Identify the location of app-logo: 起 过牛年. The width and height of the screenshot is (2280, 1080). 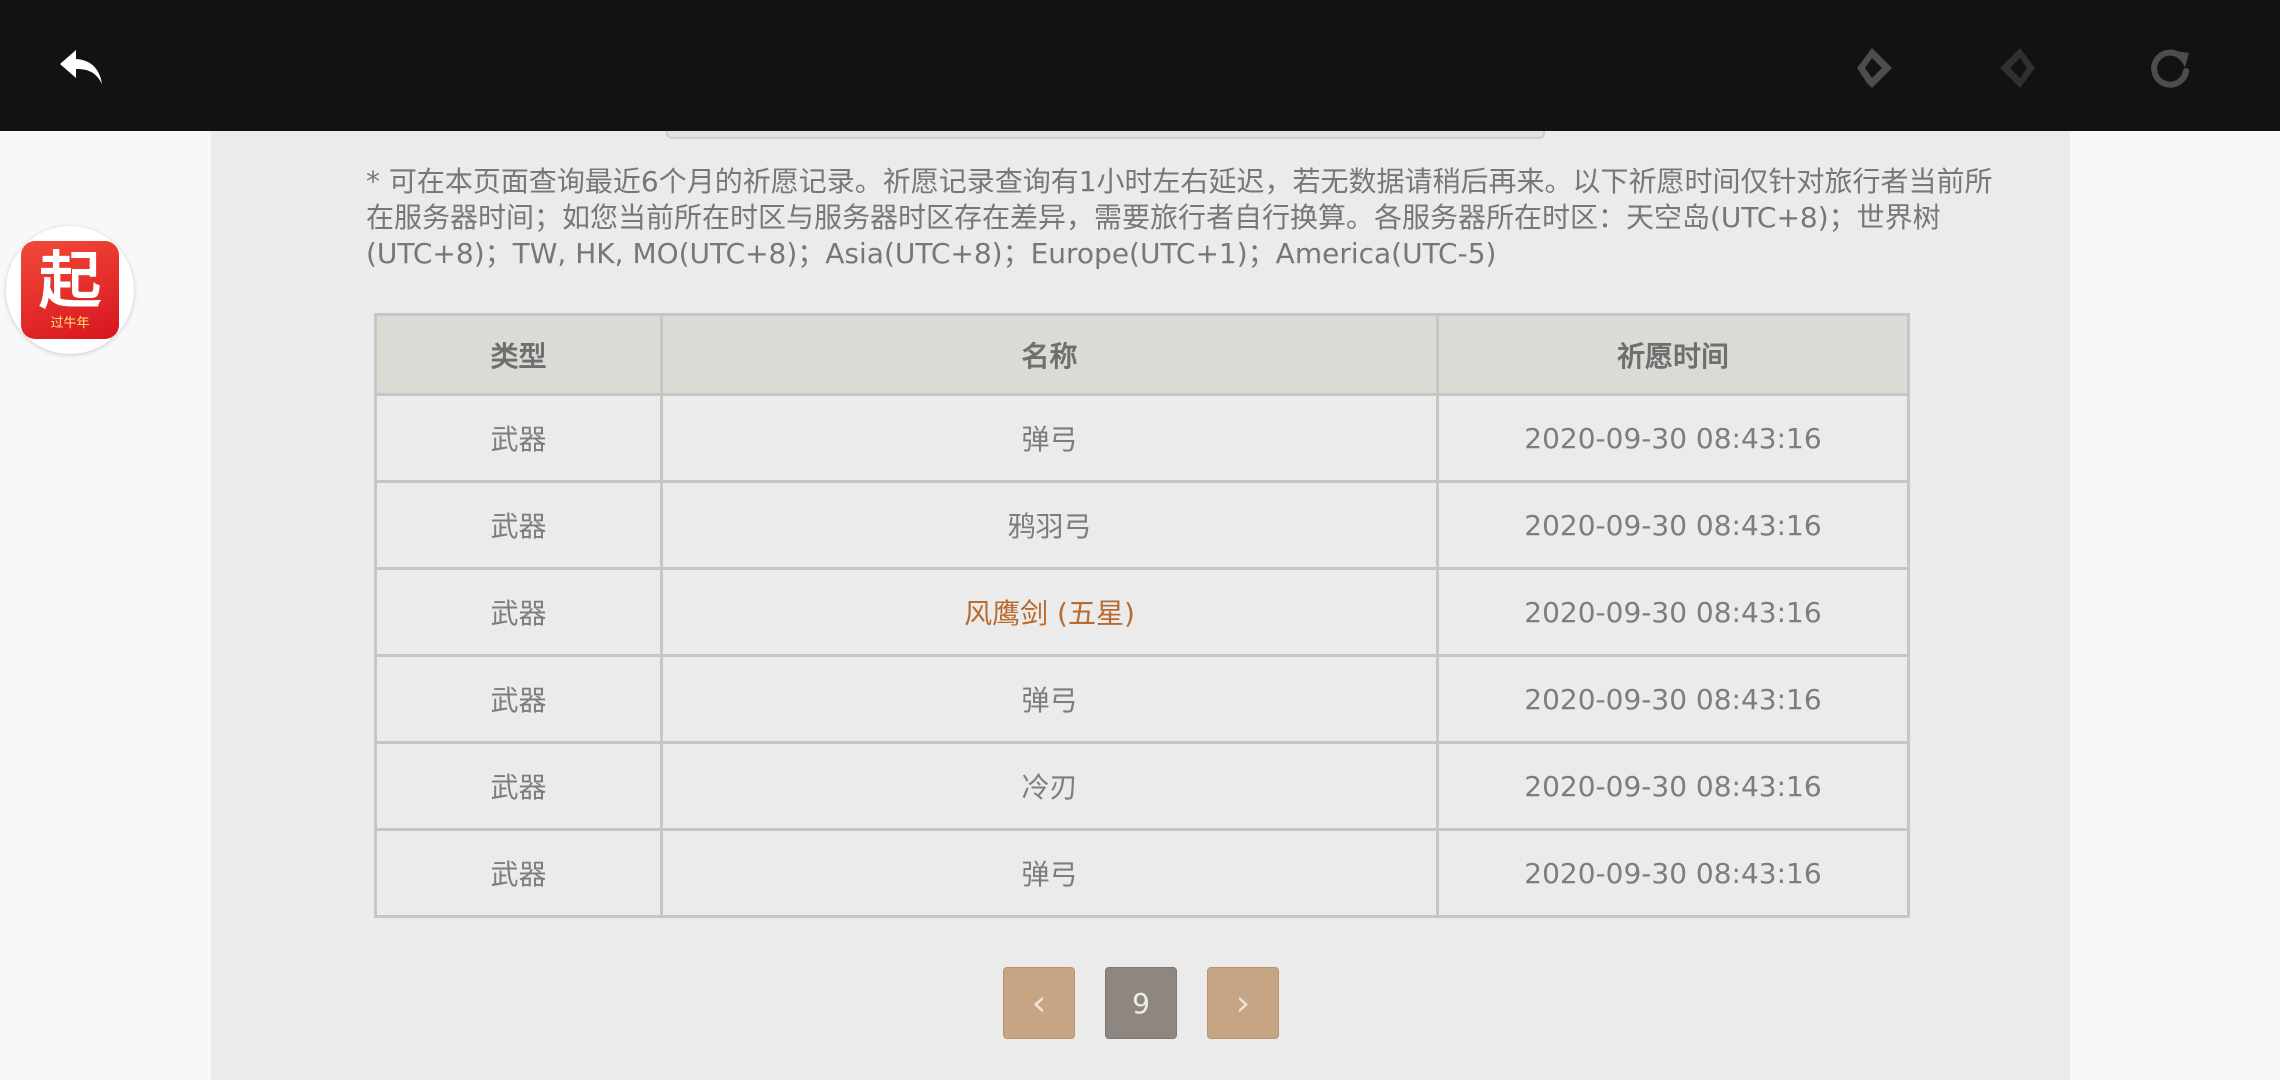
(70, 290).